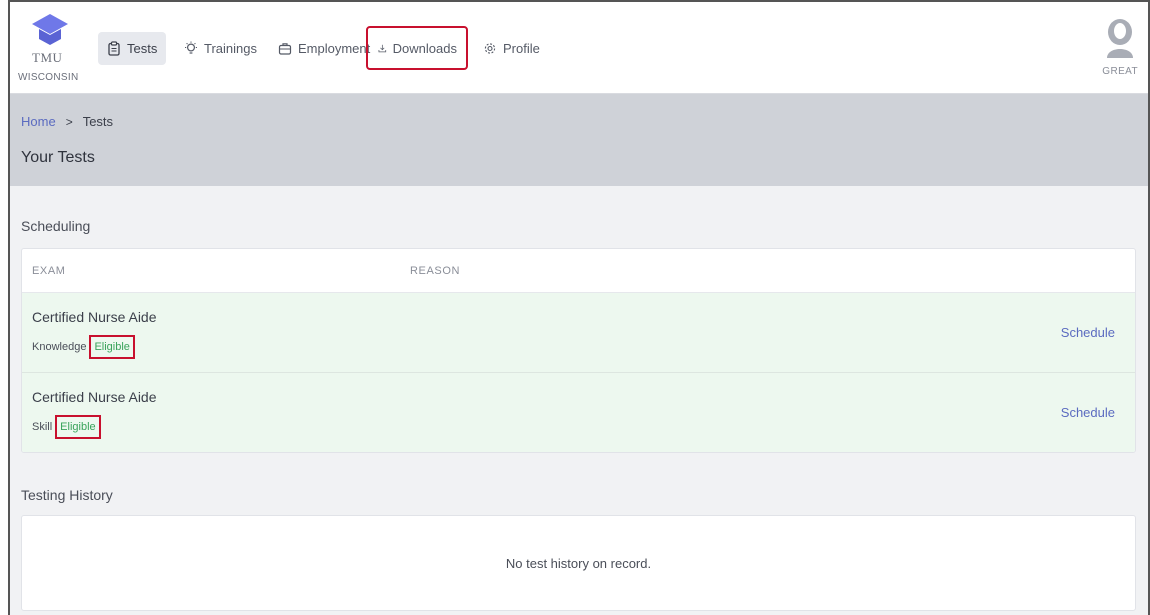 The height and width of the screenshot is (615, 1150). What do you see at coordinates (42, 427) in the screenshot?
I see `exam-type: Skill` at bounding box center [42, 427].